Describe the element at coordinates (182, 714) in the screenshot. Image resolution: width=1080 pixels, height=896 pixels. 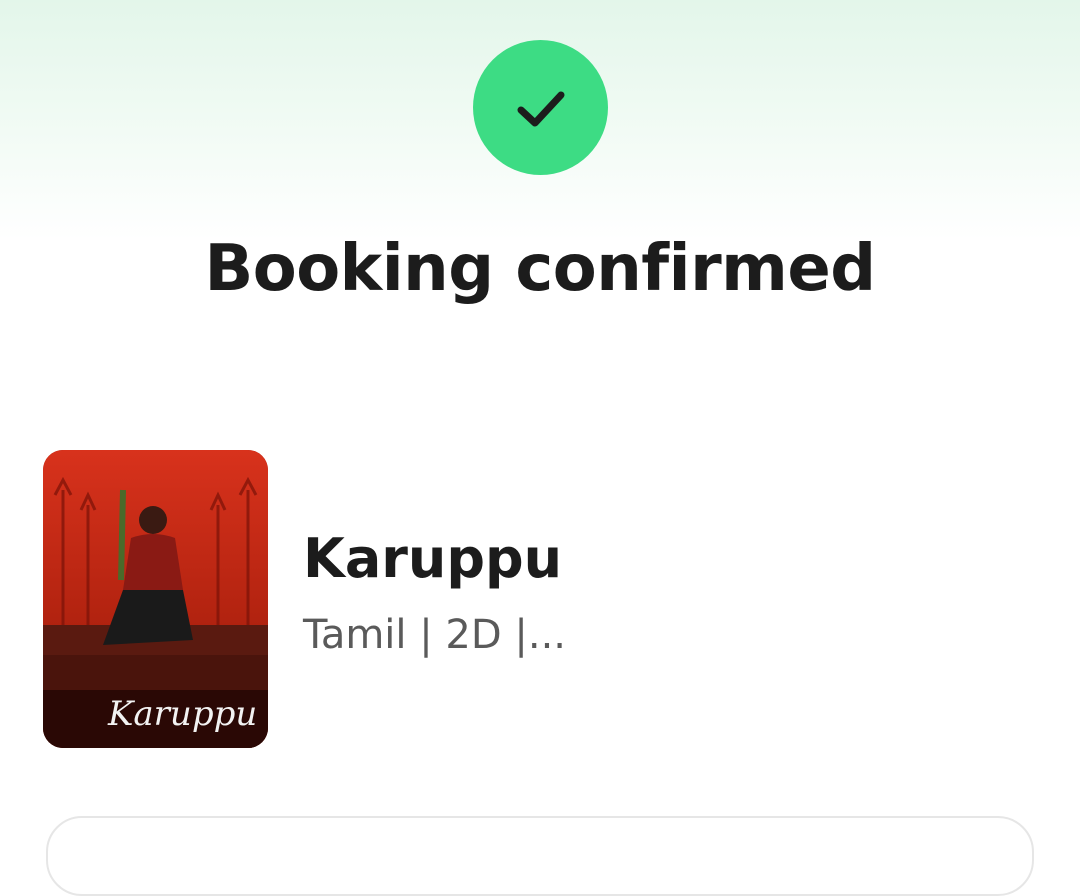
I see `poster-logo: Karuppu` at that location.